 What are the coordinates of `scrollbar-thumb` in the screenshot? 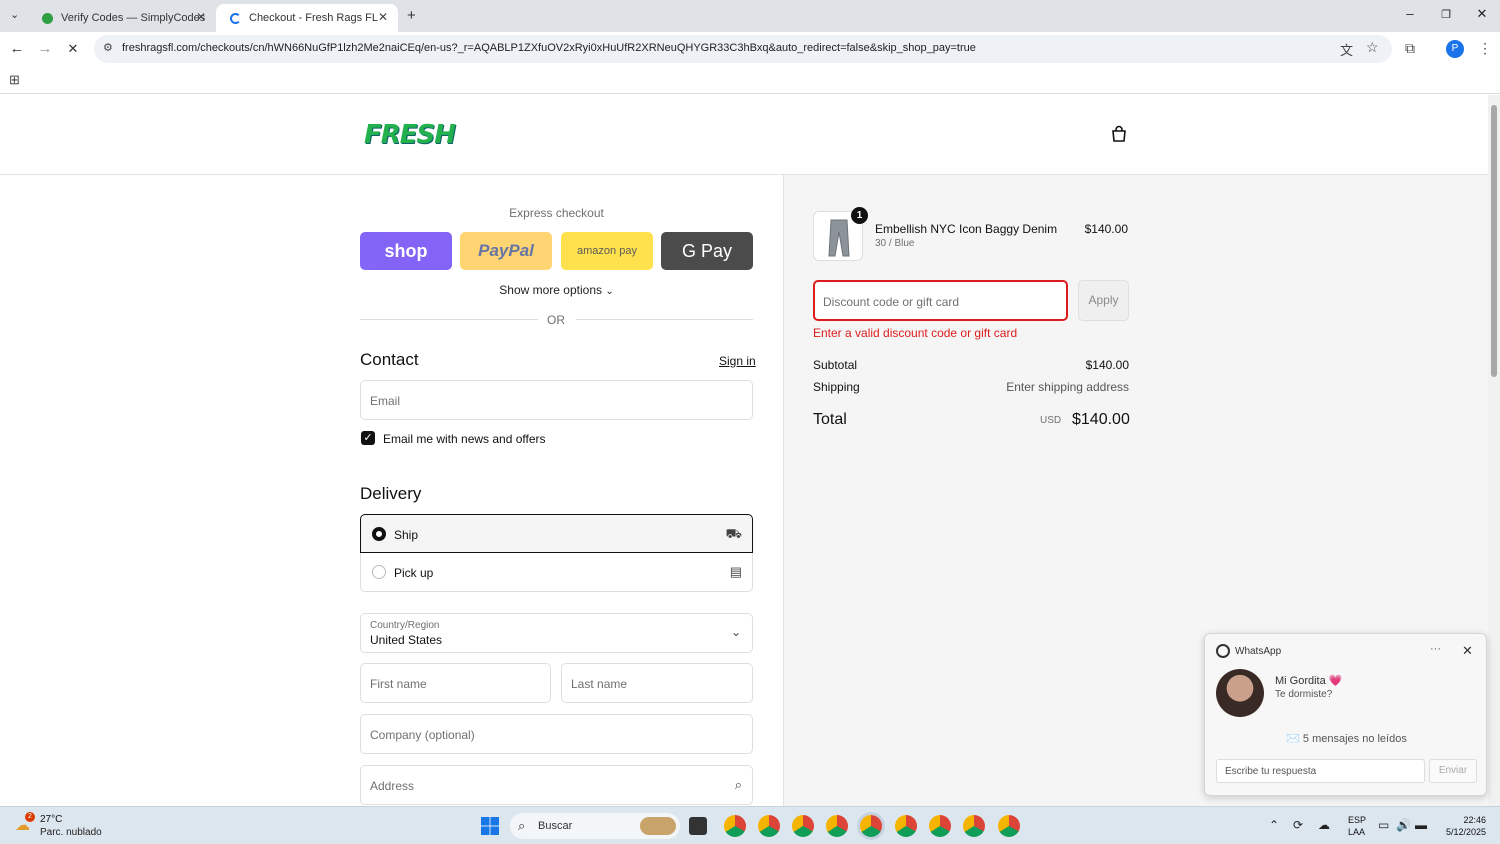 It's located at (1494, 241).